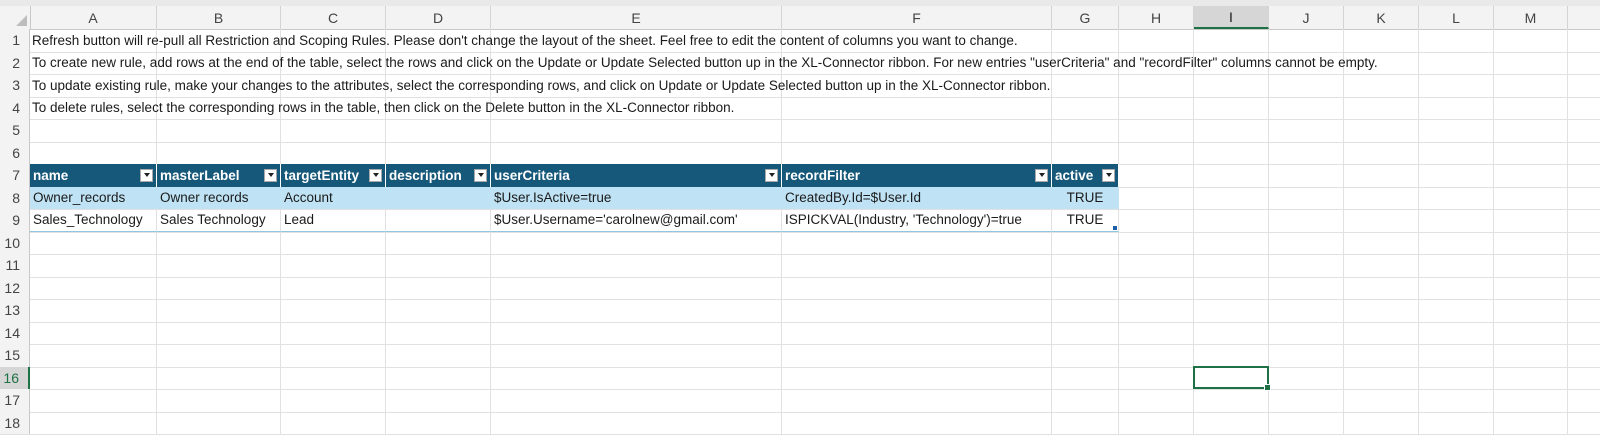 The image size is (1600, 440). Describe the element at coordinates (917, 265) in the screenshot. I see `cell-f11` at that location.